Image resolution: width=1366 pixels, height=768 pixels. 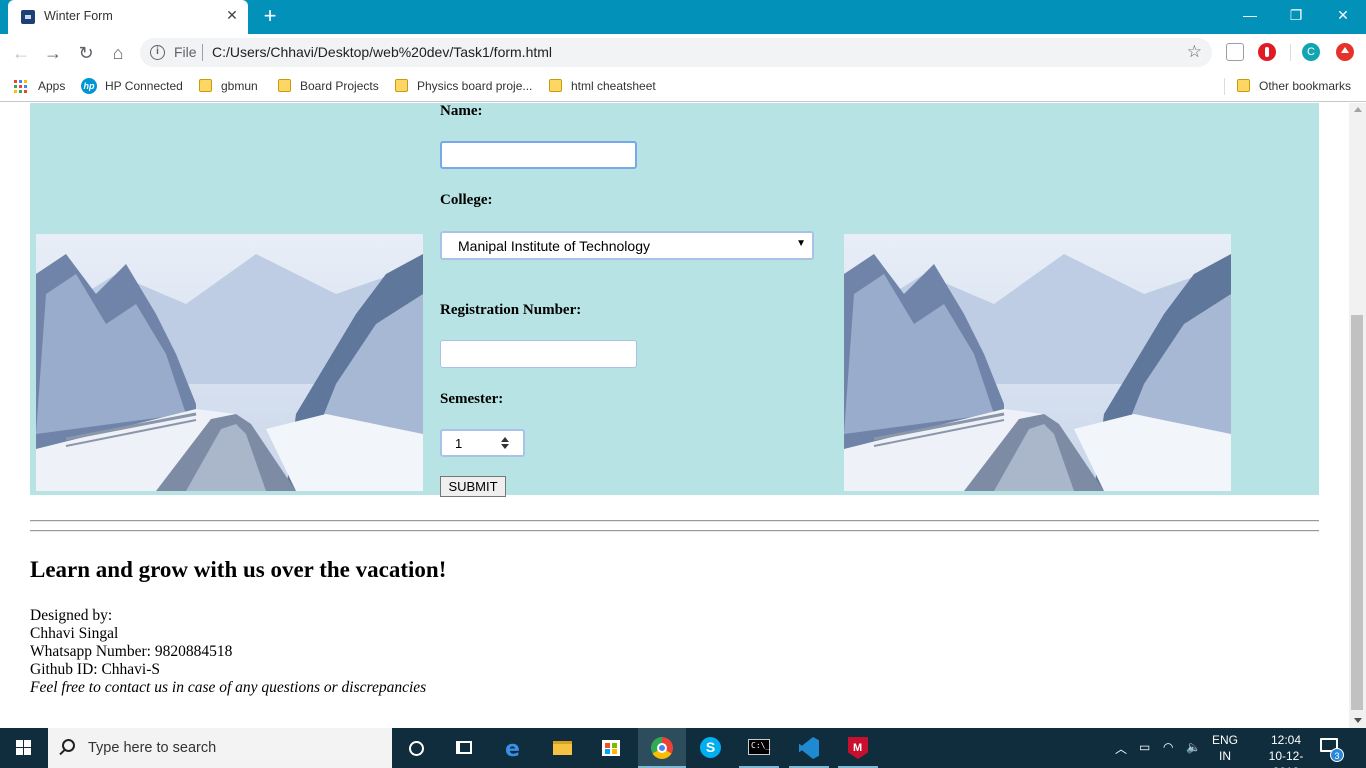 I want to click on task-view-icon, so click(x=464, y=748).